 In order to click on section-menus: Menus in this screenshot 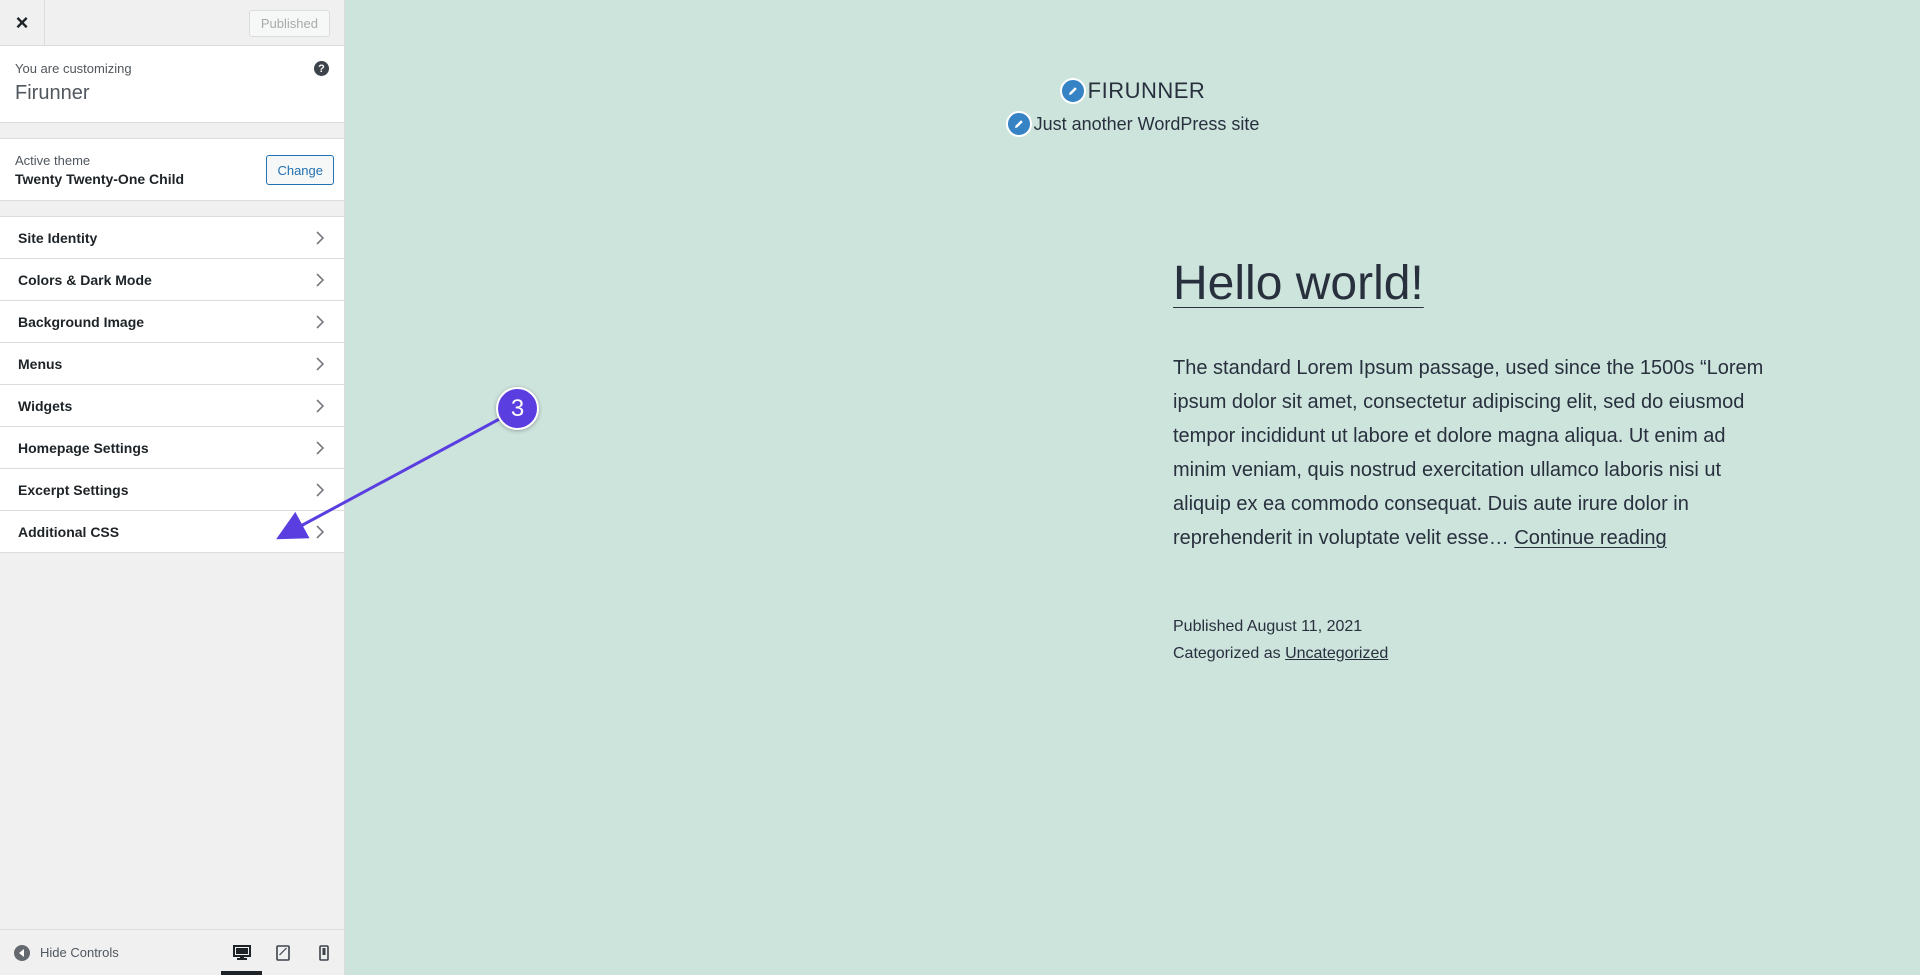, I will do `click(172, 364)`.